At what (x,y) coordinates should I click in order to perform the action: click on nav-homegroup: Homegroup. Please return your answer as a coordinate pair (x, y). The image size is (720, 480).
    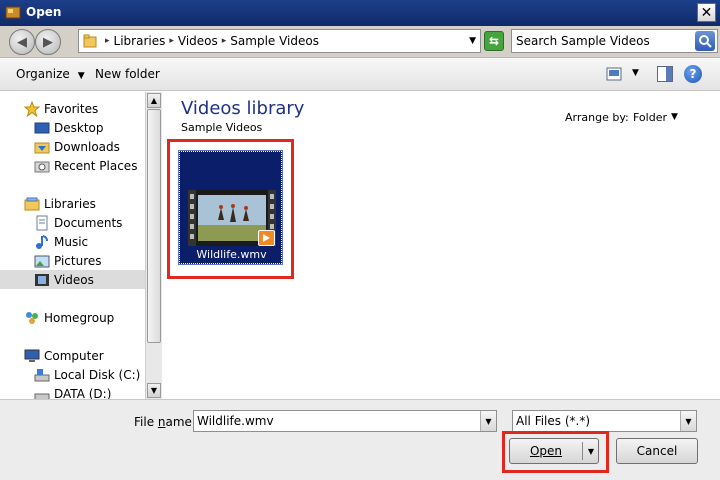
    Looking at the image, I should click on (72, 317).